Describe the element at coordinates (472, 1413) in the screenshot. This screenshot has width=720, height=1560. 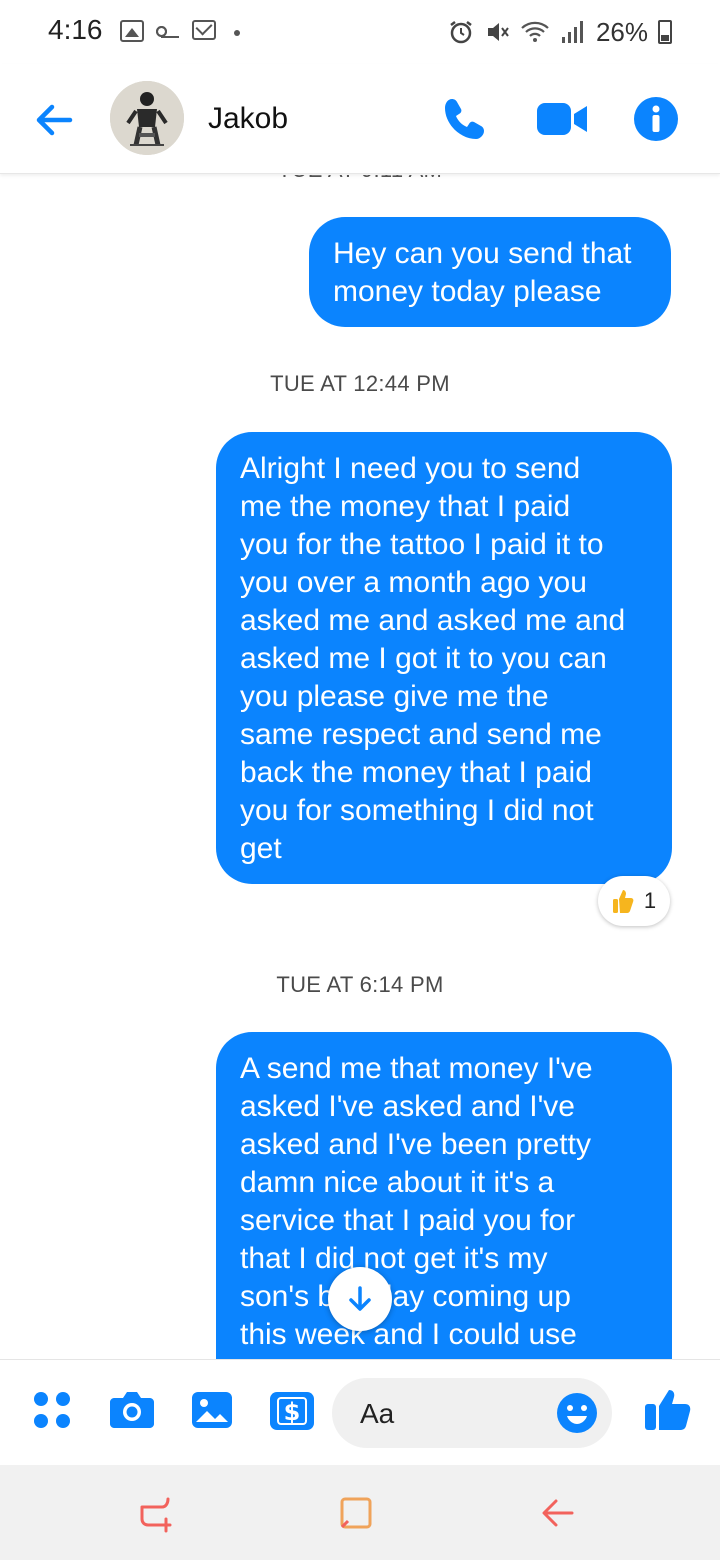
I see `message-input: Aa` at that location.